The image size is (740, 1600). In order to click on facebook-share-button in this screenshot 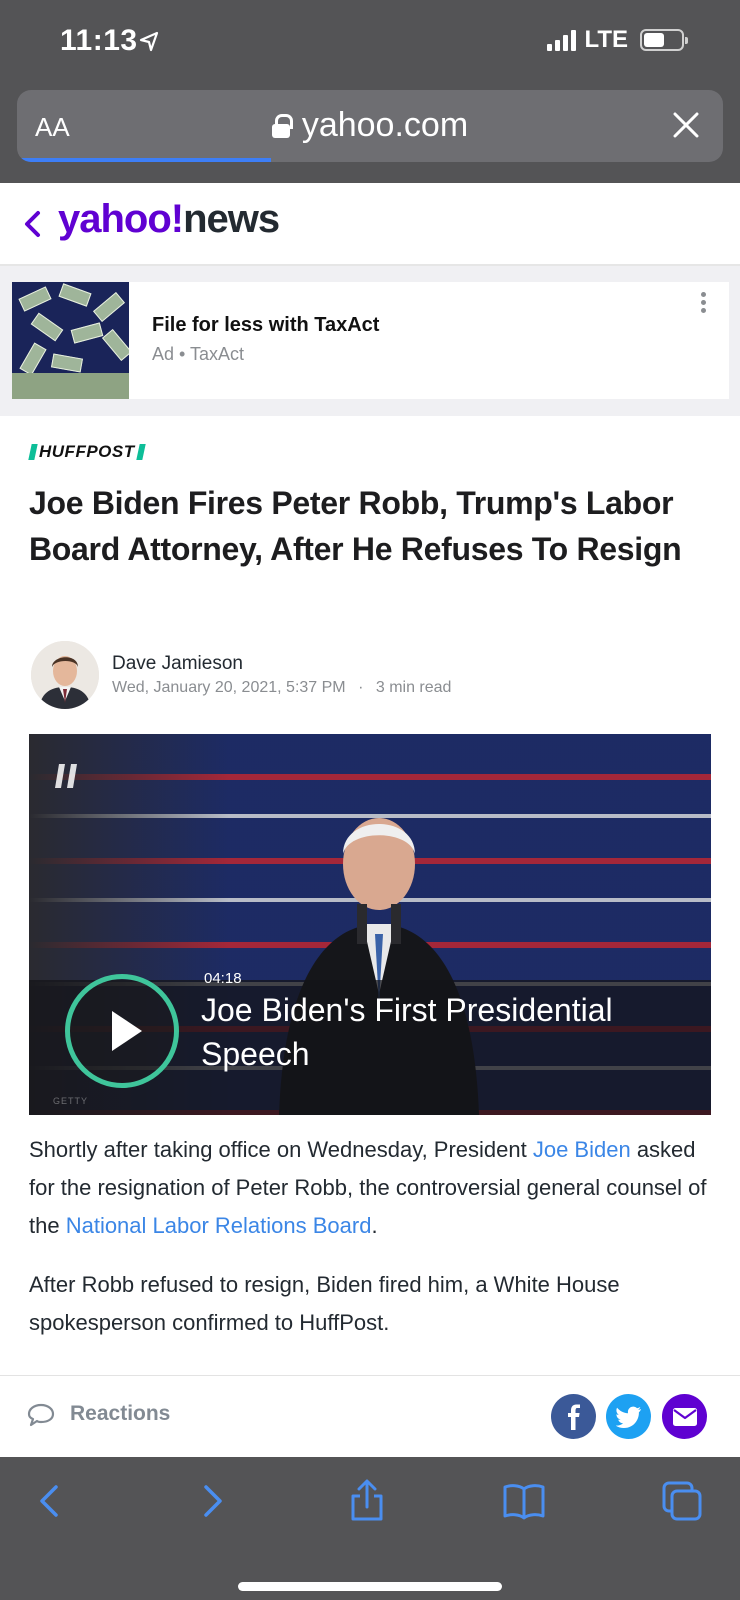, I will do `click(573, 1416)`.